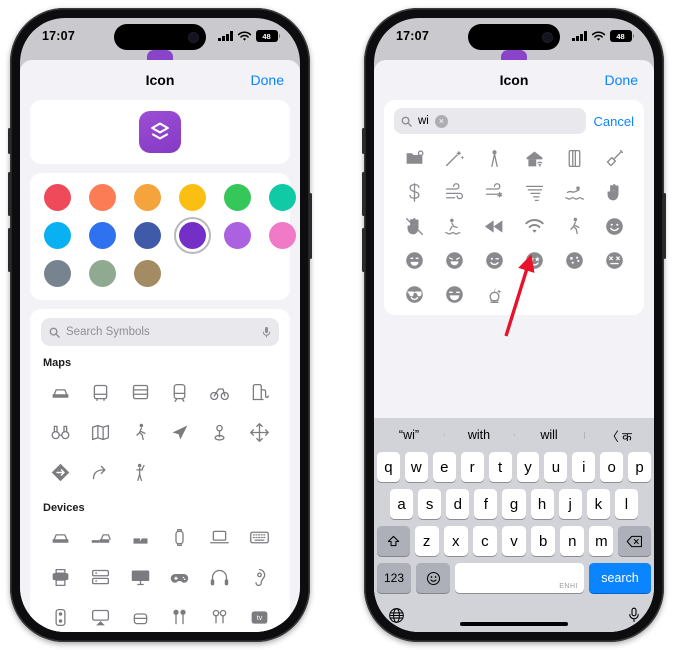 This screenshot has width=674, height=650. Describe the element at coordinates (620, 578) in the screenshot. I see `search-return-key: search` at that location.